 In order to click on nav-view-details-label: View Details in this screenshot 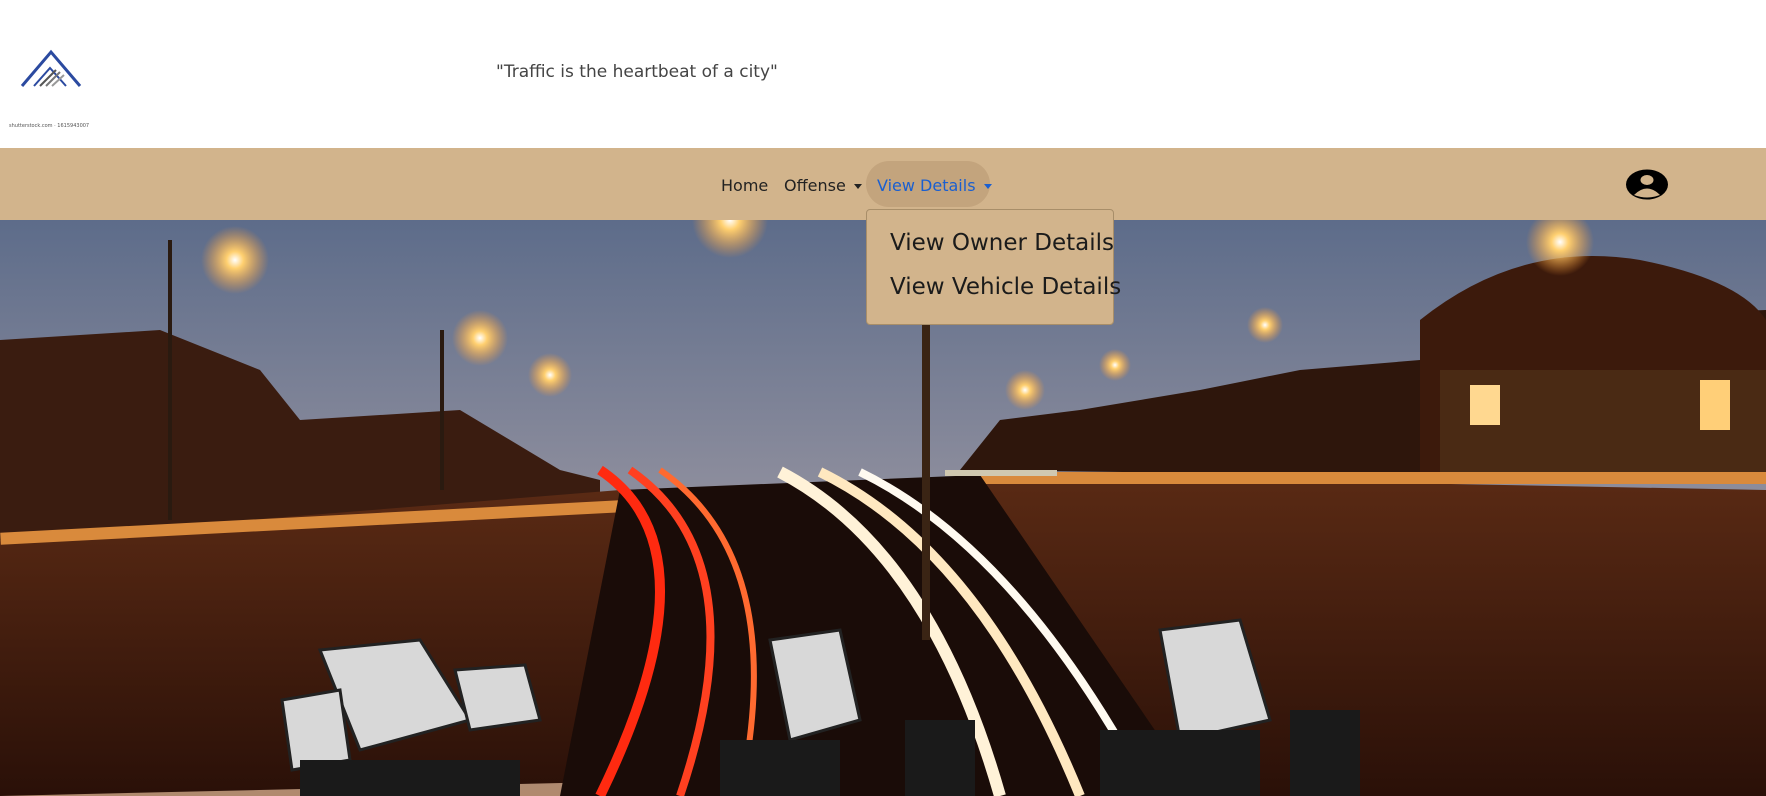, I will do `click(926, 185)`.